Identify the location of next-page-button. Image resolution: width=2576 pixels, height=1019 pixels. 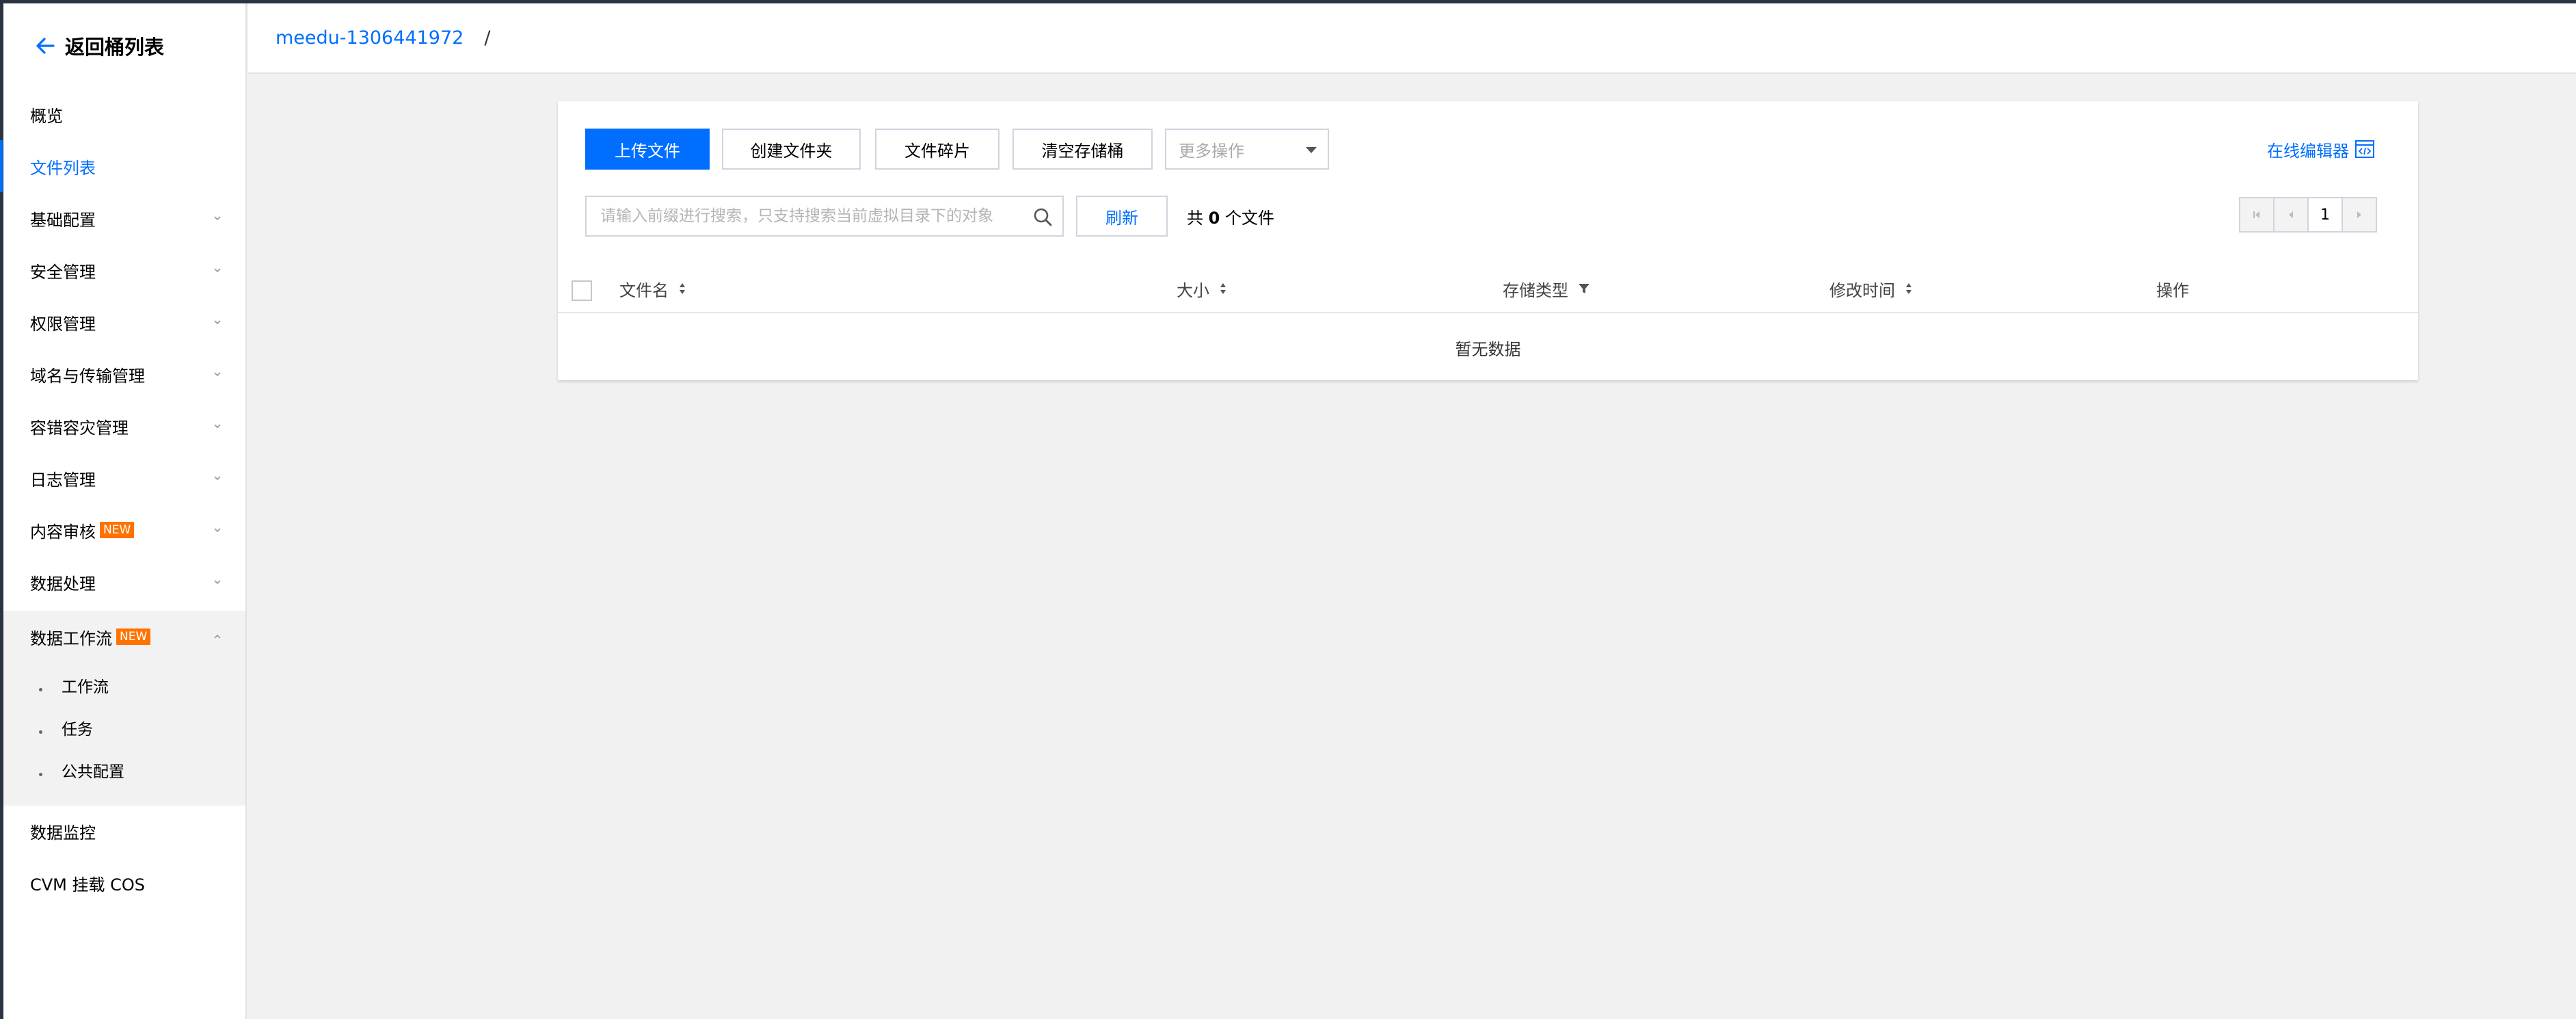
(2359, 215).